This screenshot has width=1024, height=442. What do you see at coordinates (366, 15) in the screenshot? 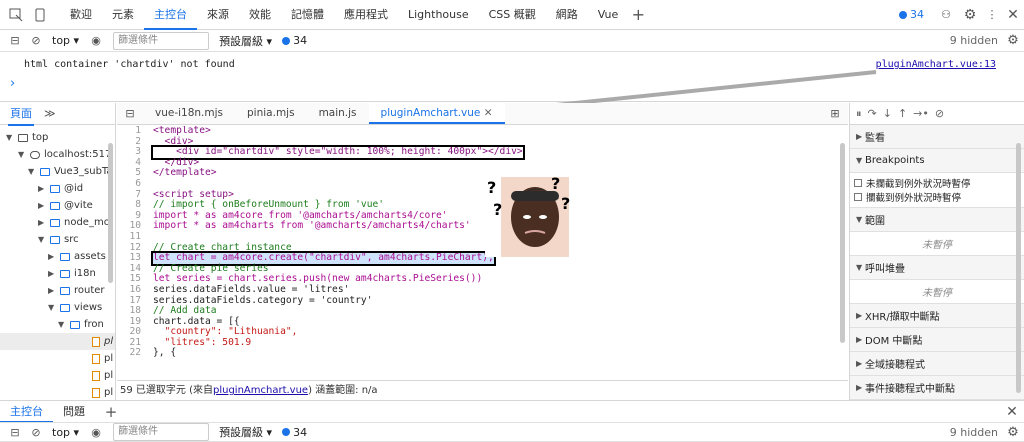
I see `devtools-tab: 應用程式` at bounding box center [366, 15].